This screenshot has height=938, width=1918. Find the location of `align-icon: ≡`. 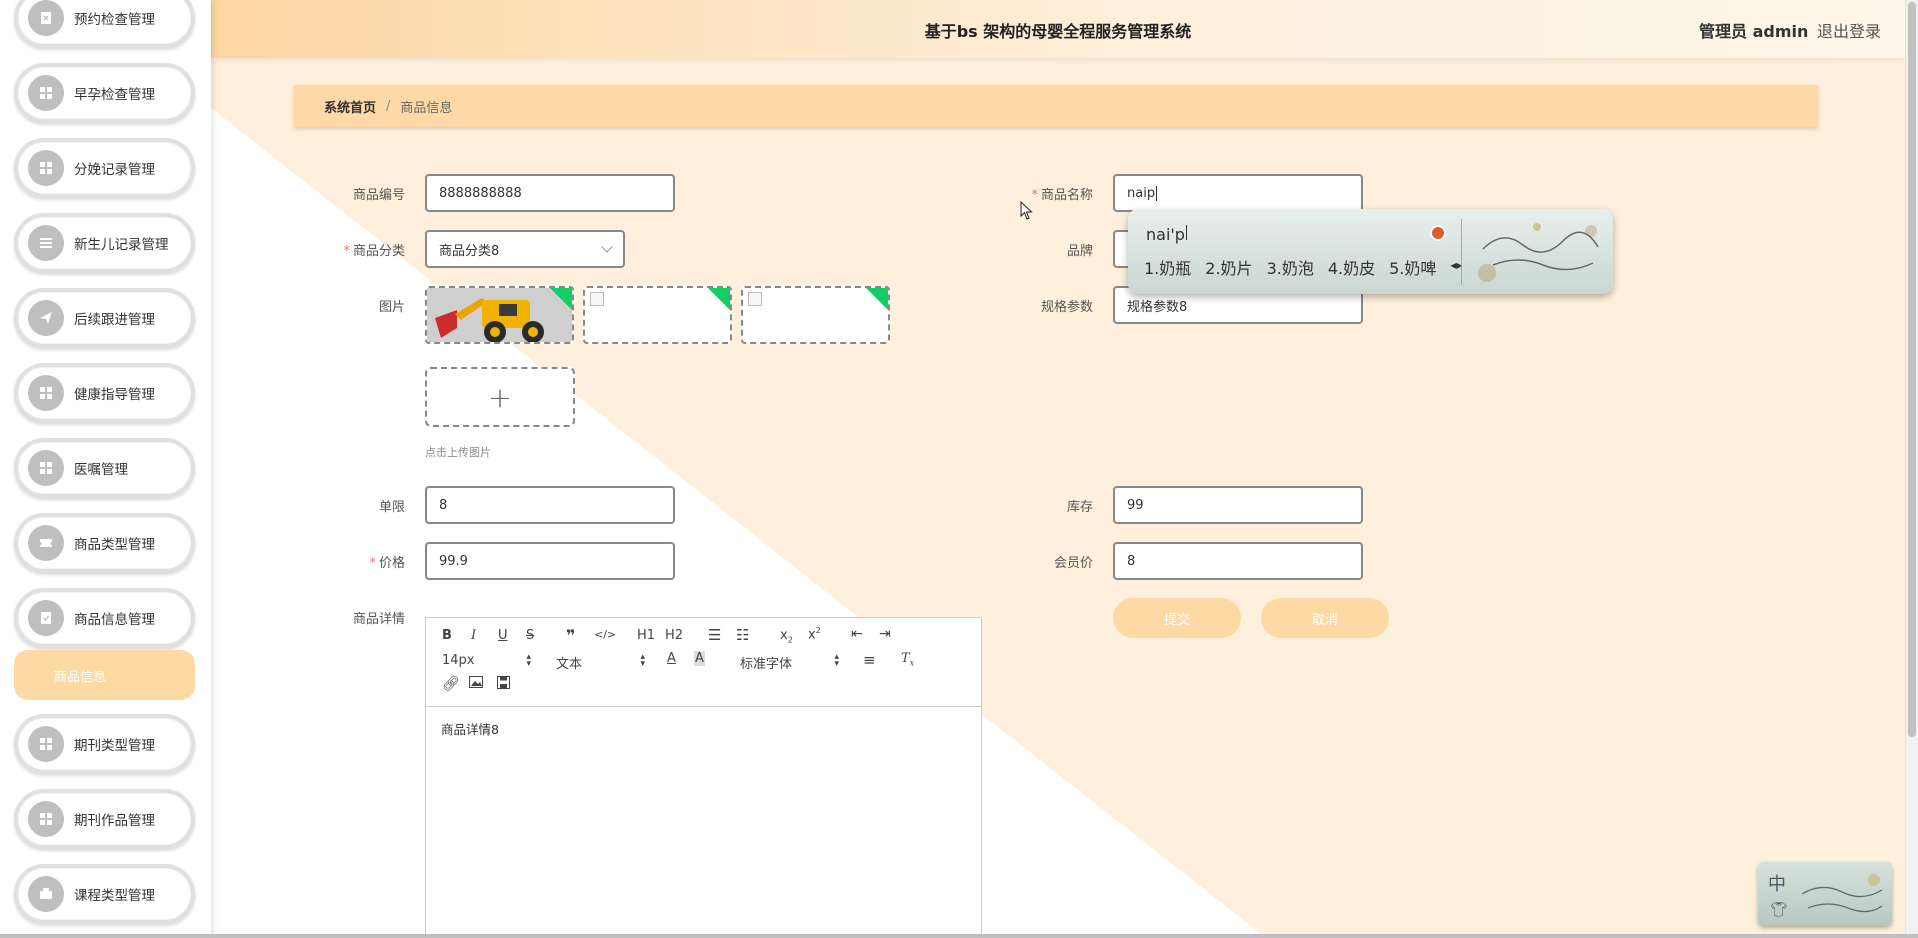

align-icon: ≡ is located at coordinates (869, 660).